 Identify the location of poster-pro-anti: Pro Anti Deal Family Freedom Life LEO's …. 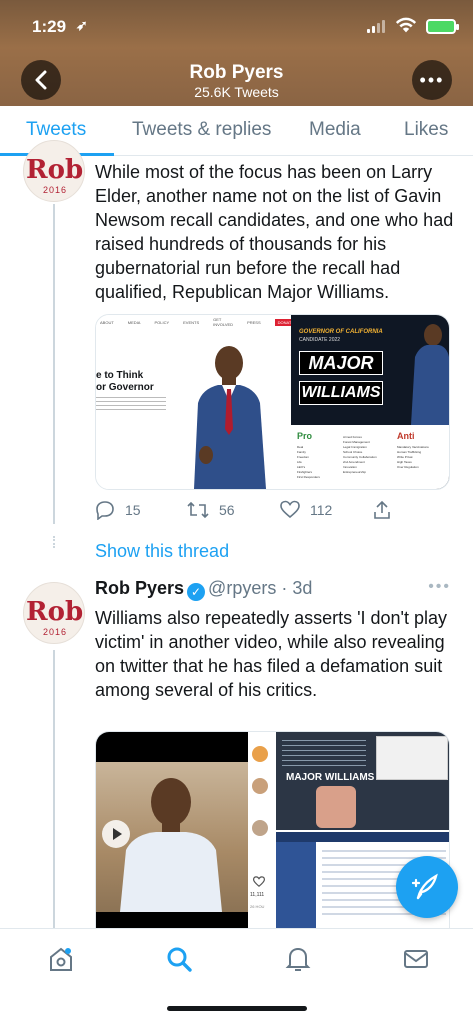
(370, 457).